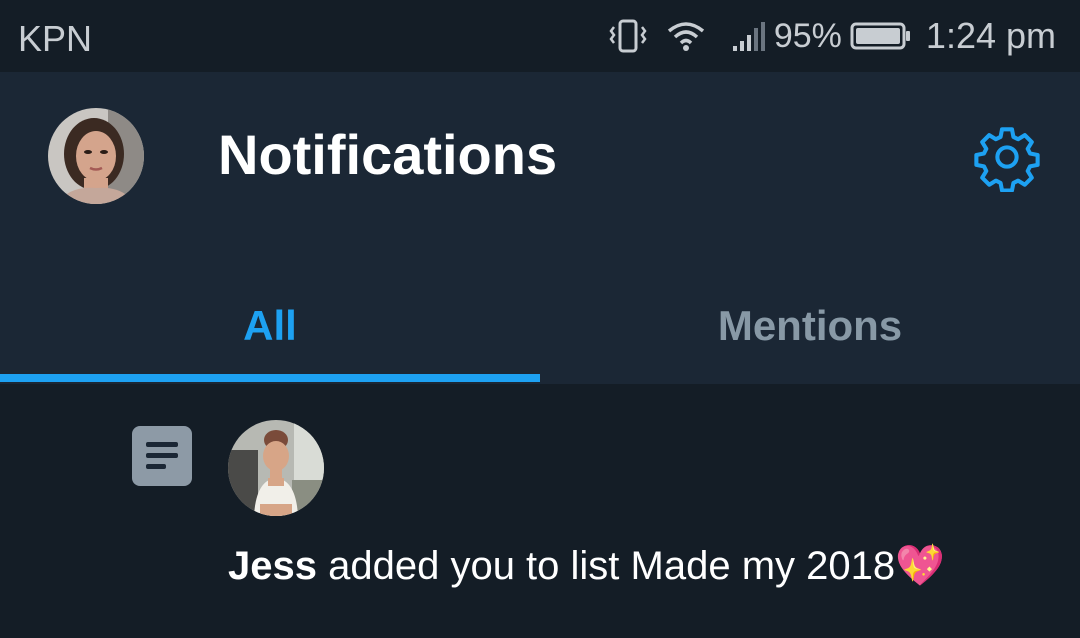  I want to click on carrier-name: KPN, so click(55, 38).